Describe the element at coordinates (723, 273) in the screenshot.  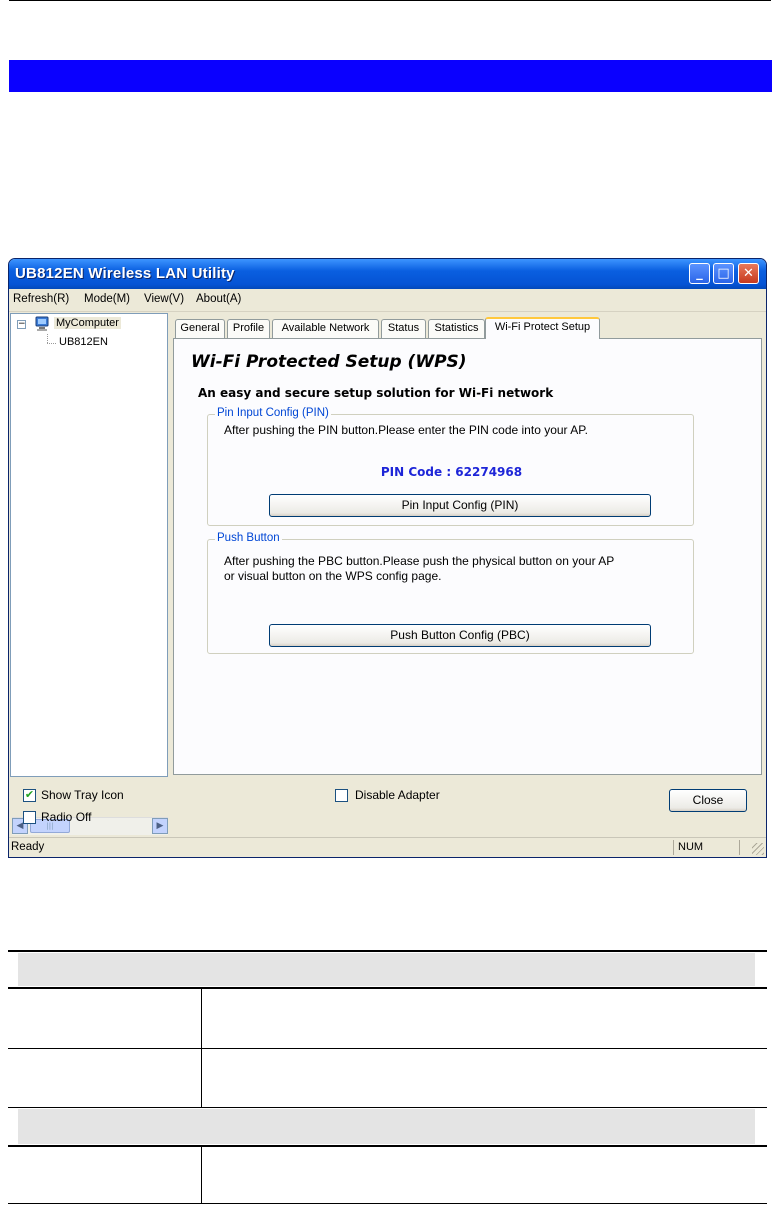
I see `maximize-button: □` at that location.